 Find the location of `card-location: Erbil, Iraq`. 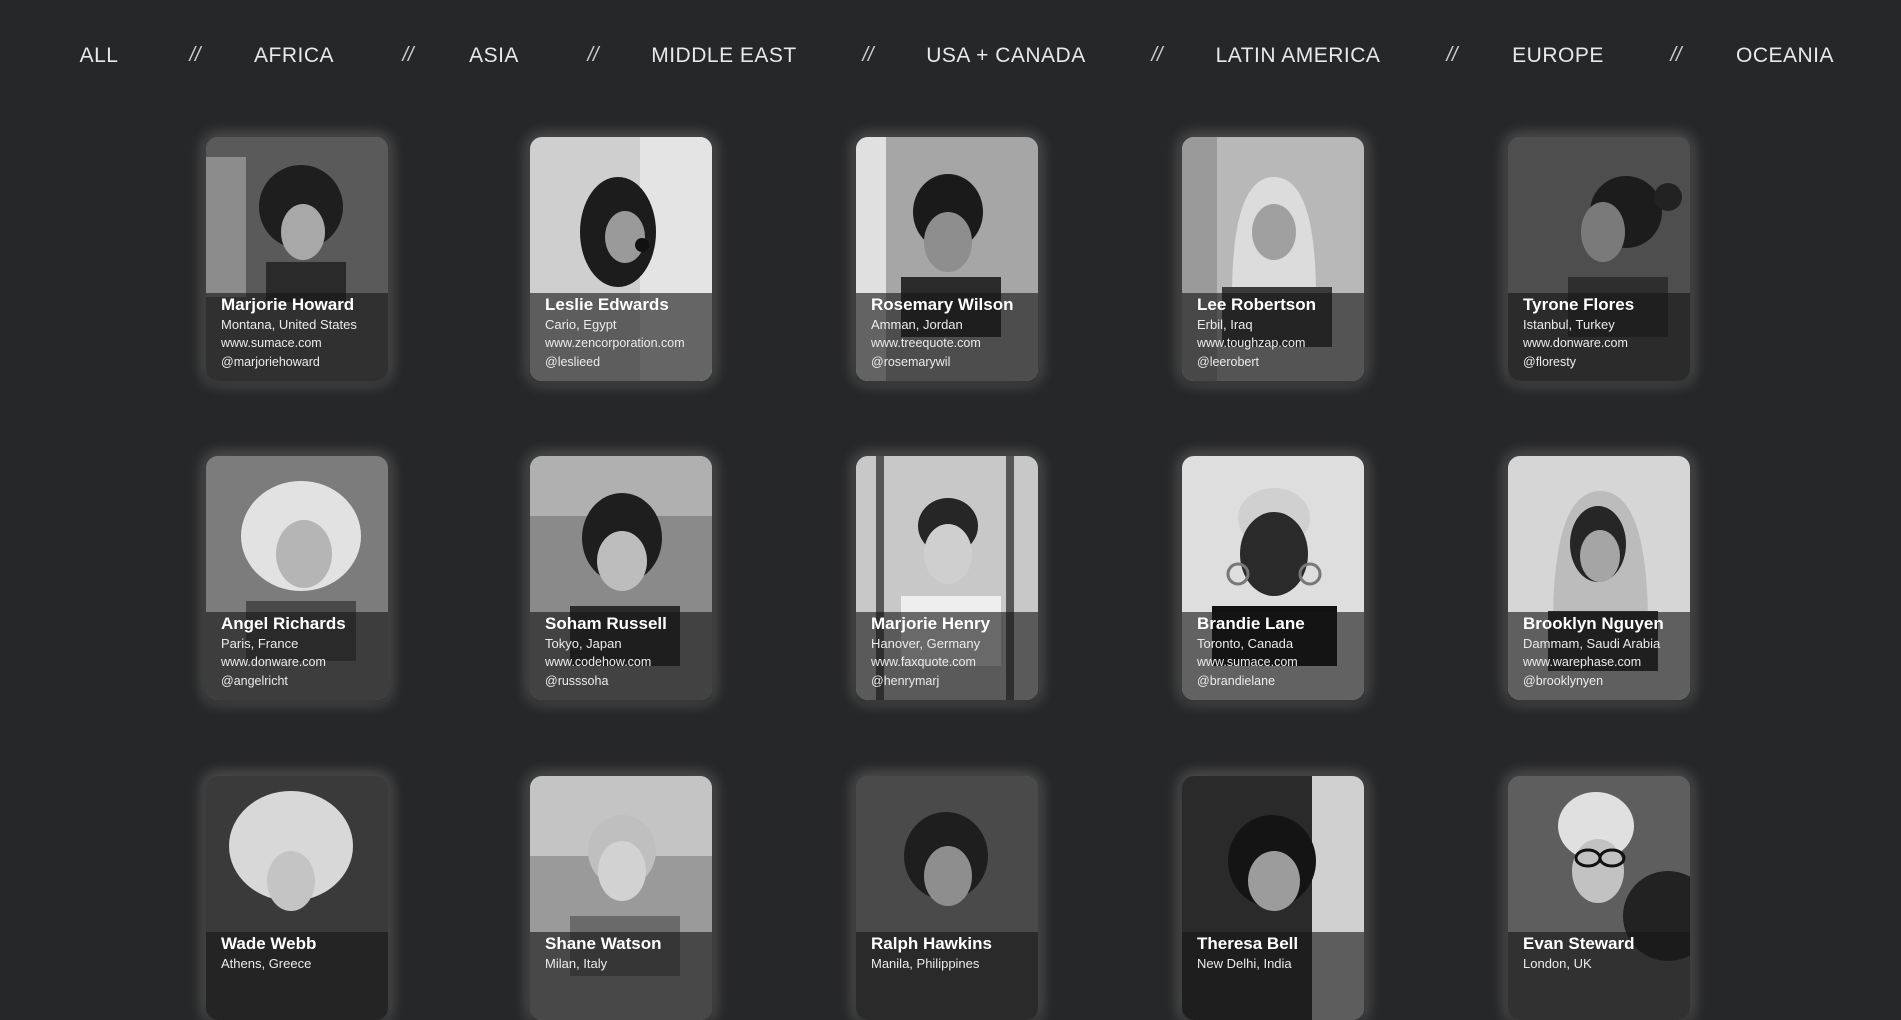

card-location: Erbil, Iraq is located at coordinates (1225, 324).